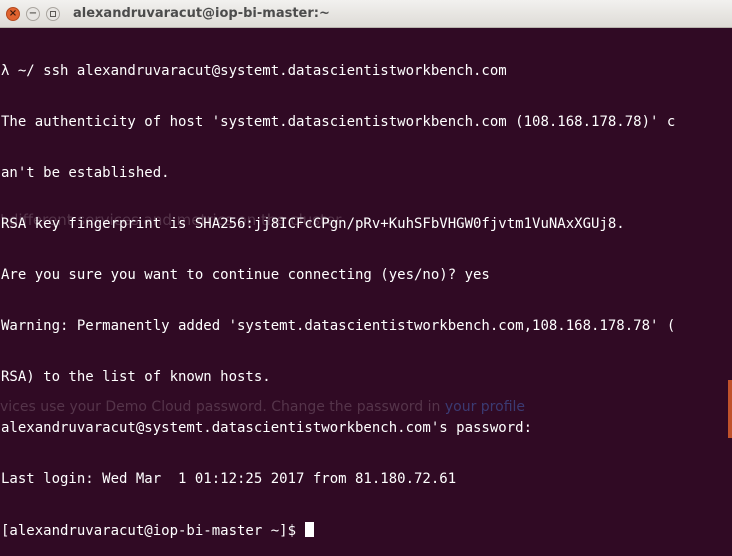  I want to click on maximize-icon, so click(53, 14).